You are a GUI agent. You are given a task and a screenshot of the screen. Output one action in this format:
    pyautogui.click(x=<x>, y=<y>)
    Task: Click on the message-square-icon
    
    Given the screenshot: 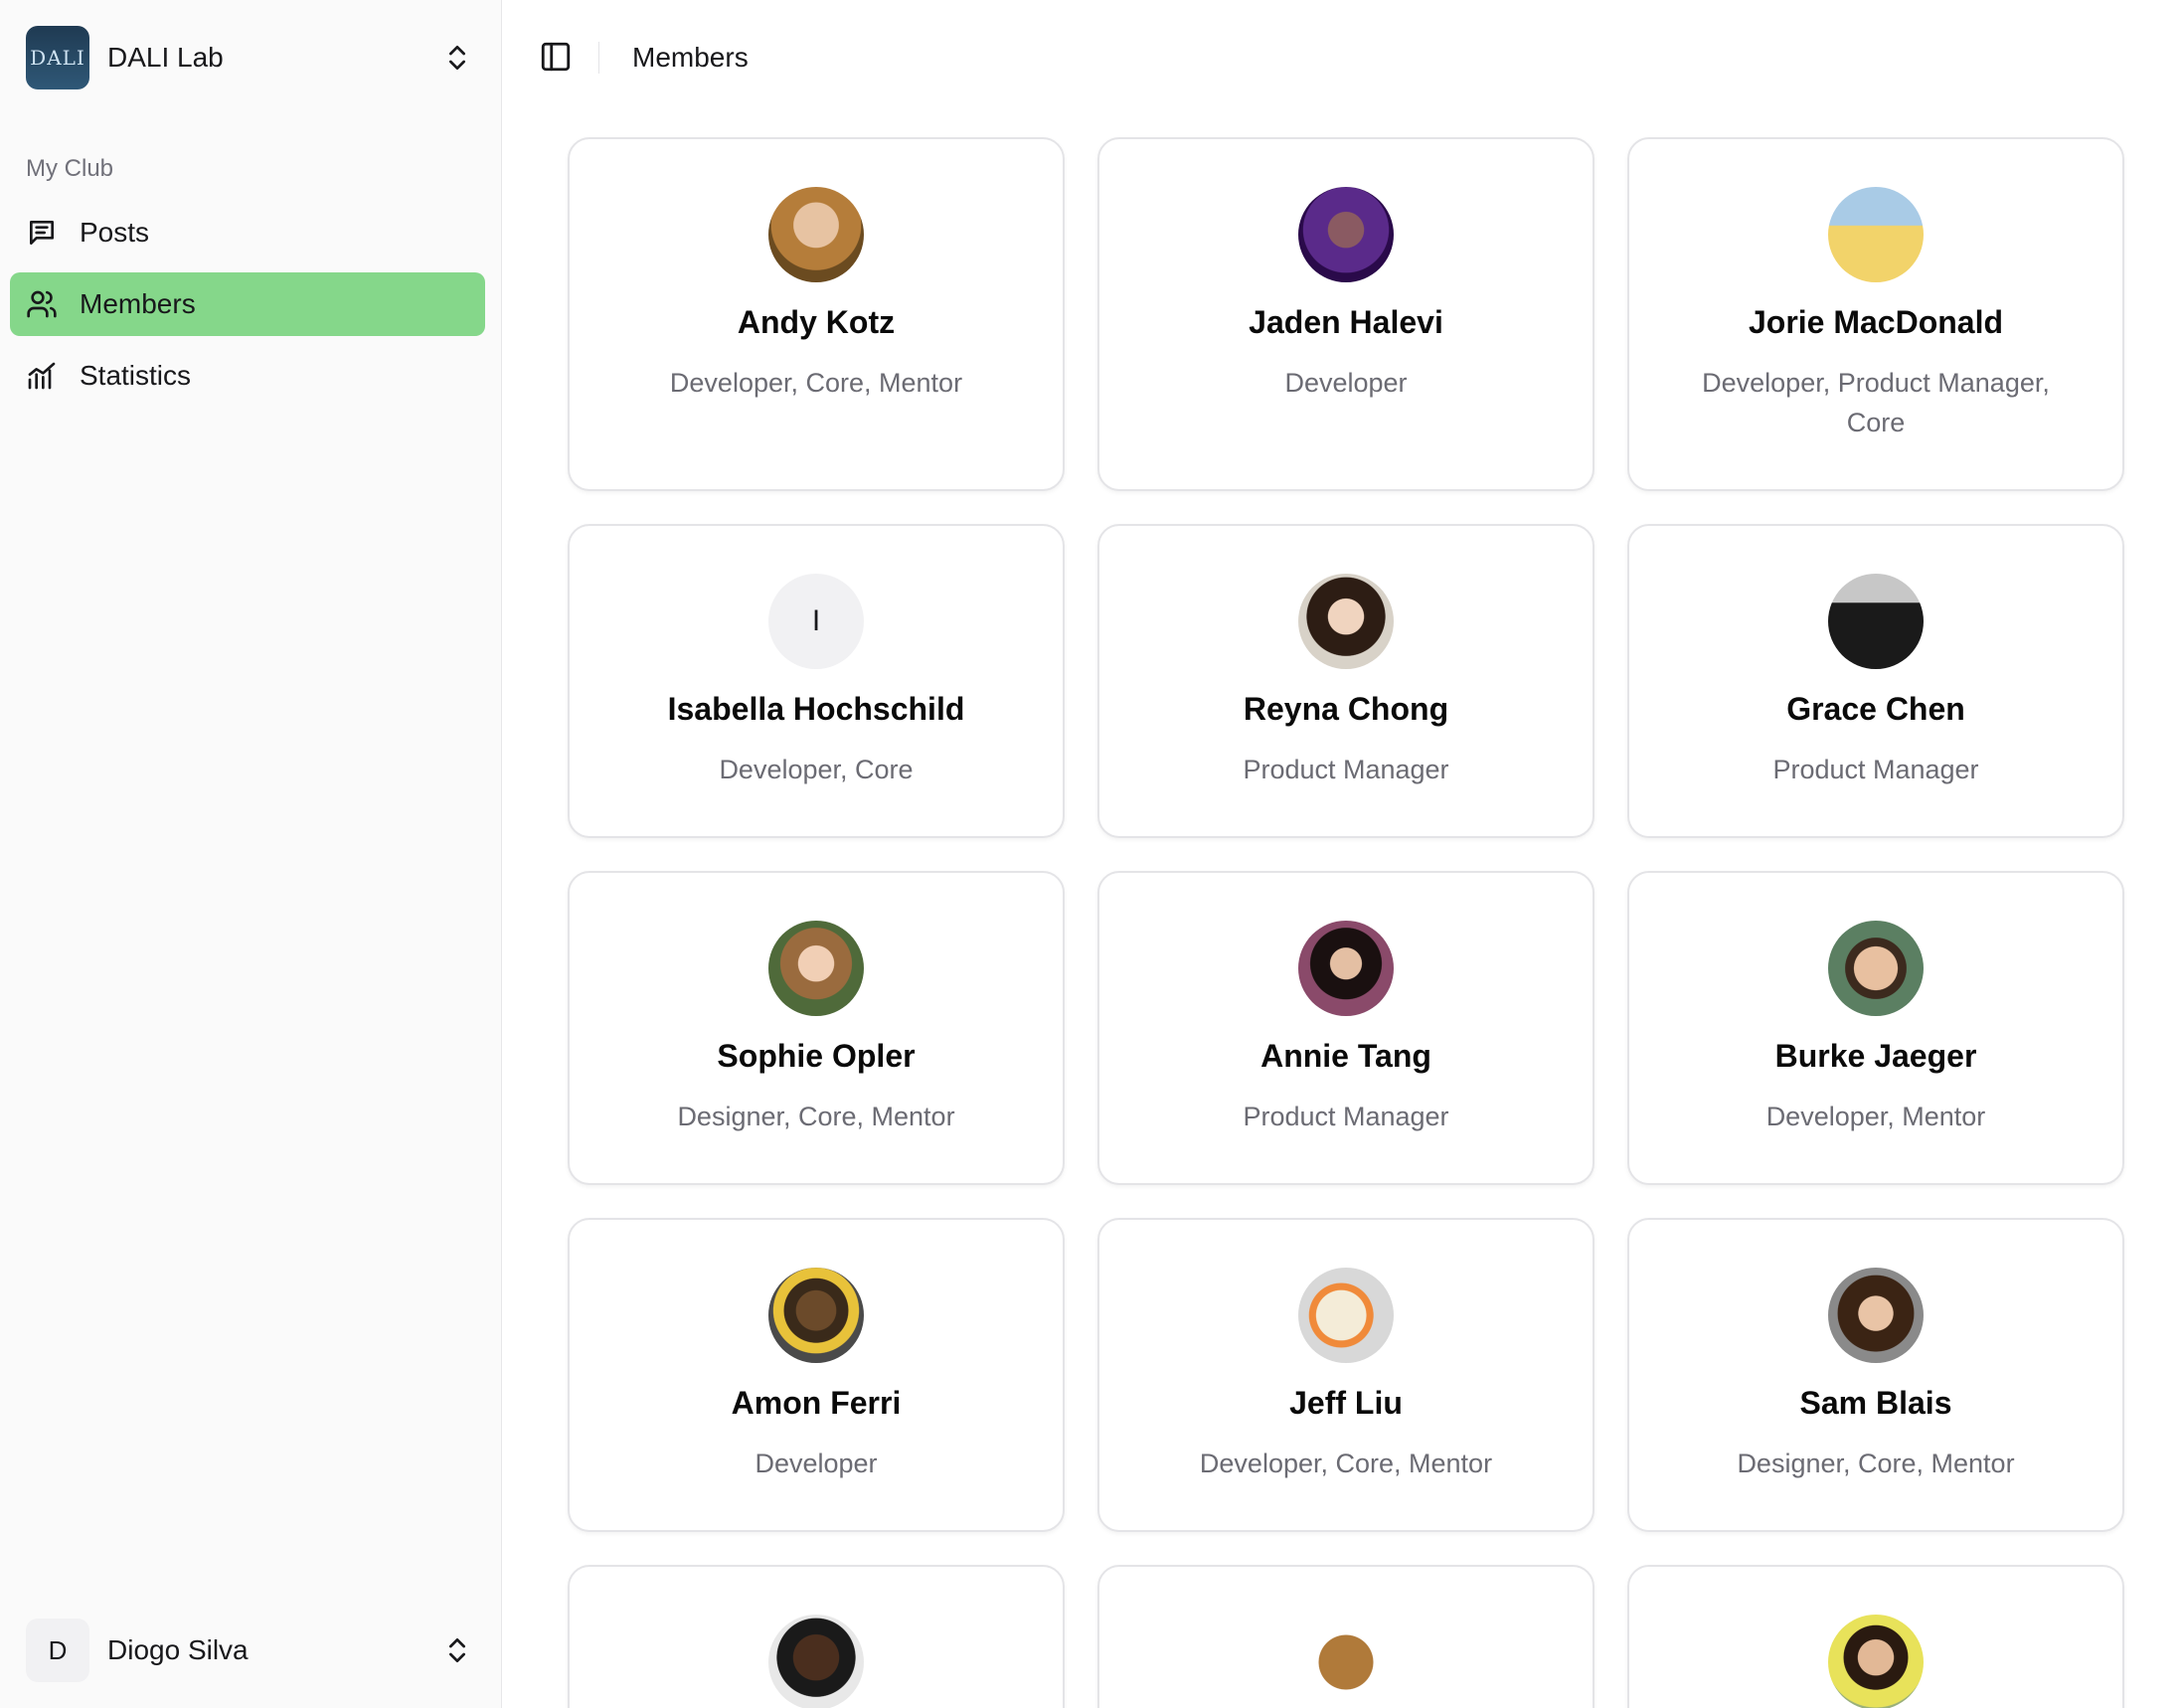 What is the action you would take?
    pyautogui.click(x=42, y=233)
    